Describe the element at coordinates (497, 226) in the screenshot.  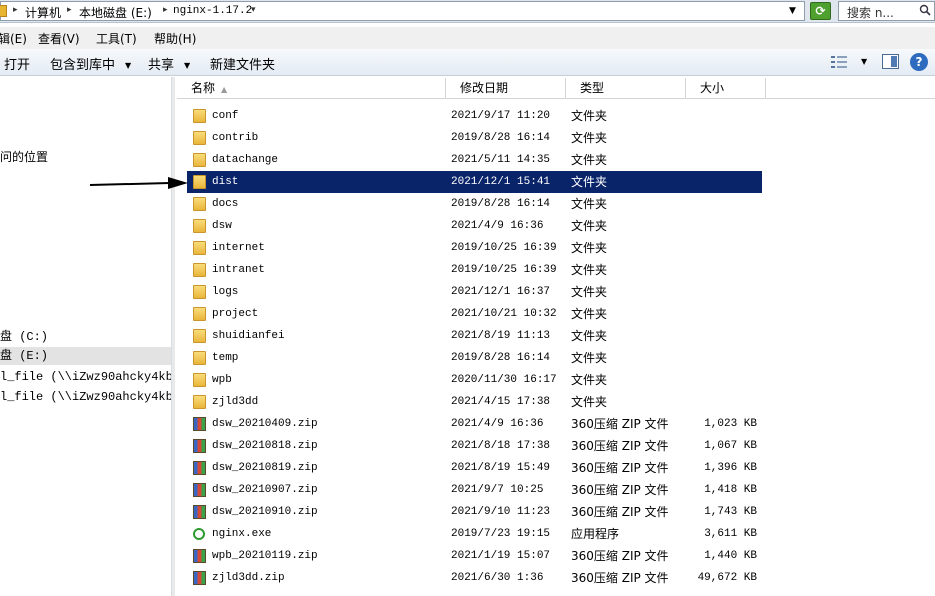
I see `file-modified-date: 2021/4/9 16:36` at that location.